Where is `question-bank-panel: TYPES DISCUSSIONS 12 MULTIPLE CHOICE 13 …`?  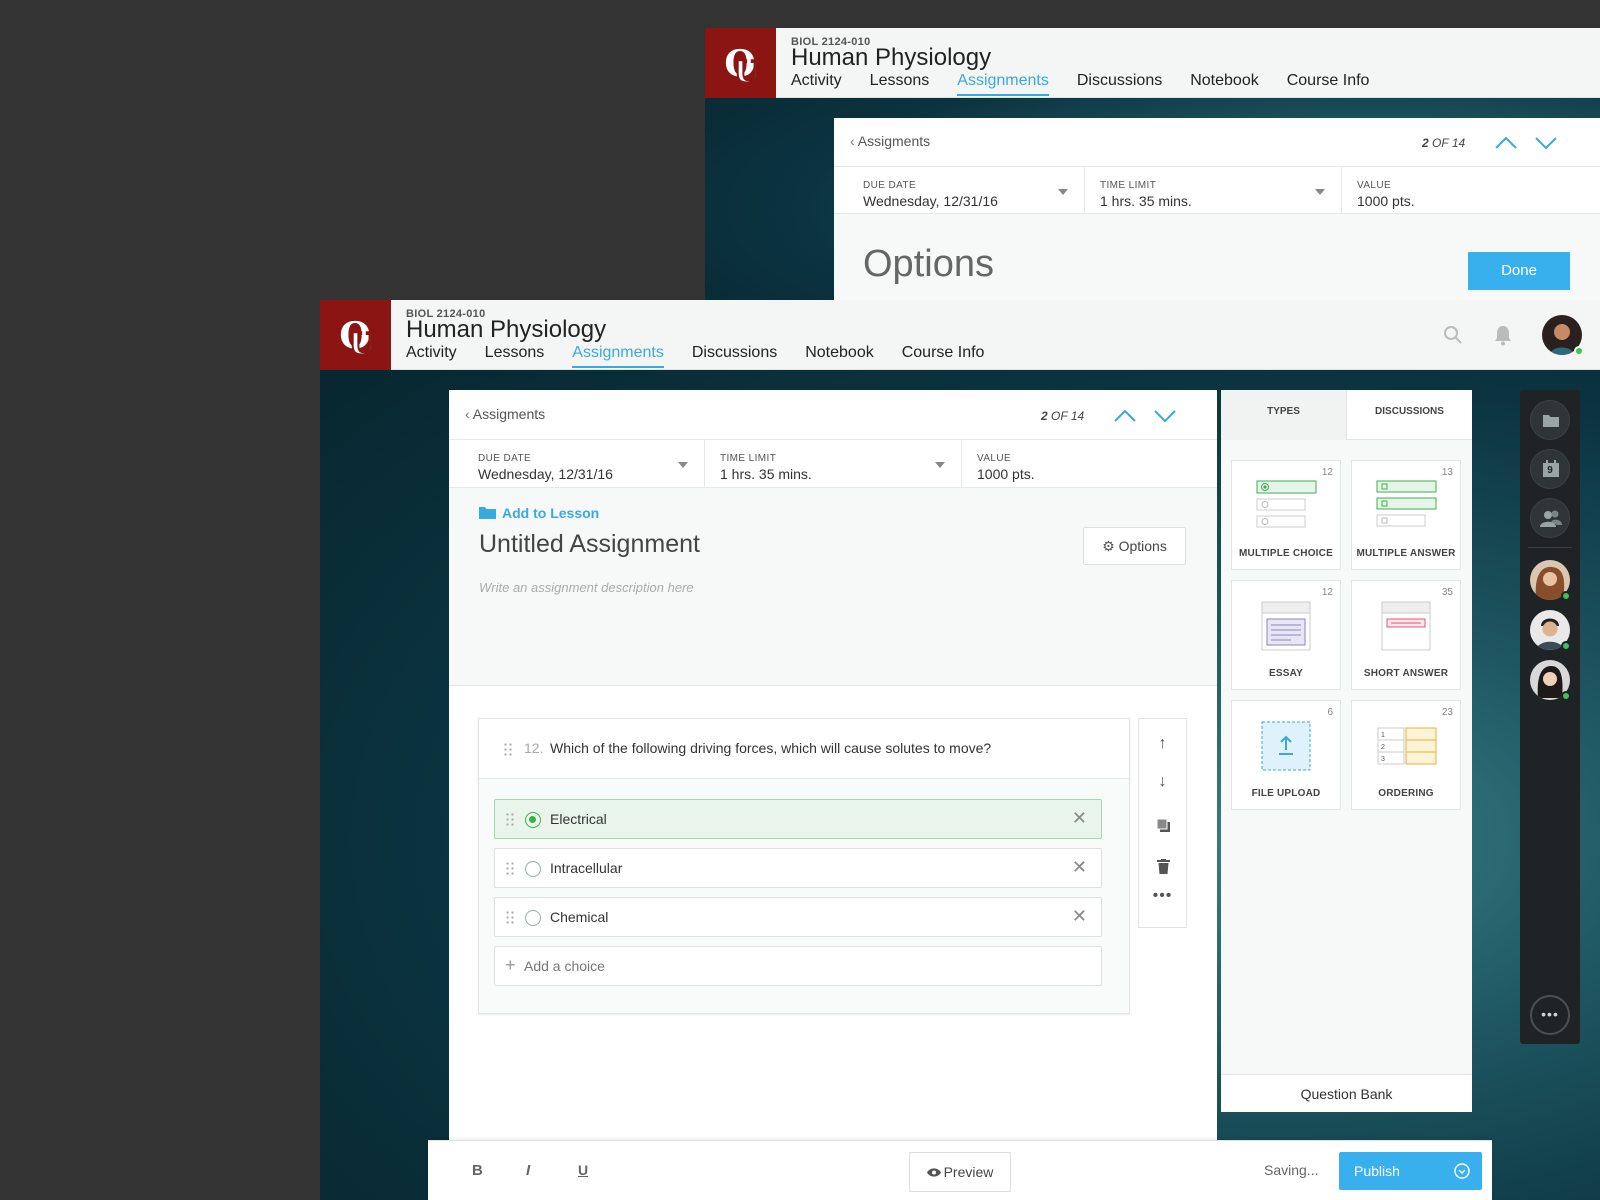
question-bank-panel: TYPES DISCUSSIONS 12 MULTIPLE CHOICE 13 … is located at coordinates (1346, 751).